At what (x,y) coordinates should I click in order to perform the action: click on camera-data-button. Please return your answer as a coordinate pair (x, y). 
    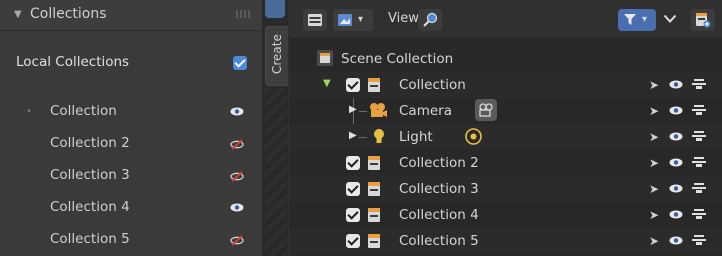
    Looking at the image, I should click on (486, 110).